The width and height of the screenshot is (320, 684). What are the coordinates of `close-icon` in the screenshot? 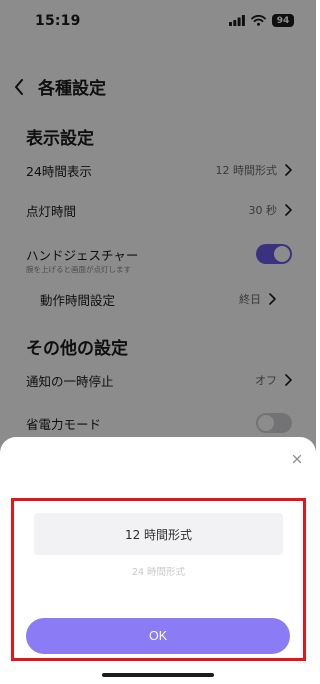 It's located at (297, 459).